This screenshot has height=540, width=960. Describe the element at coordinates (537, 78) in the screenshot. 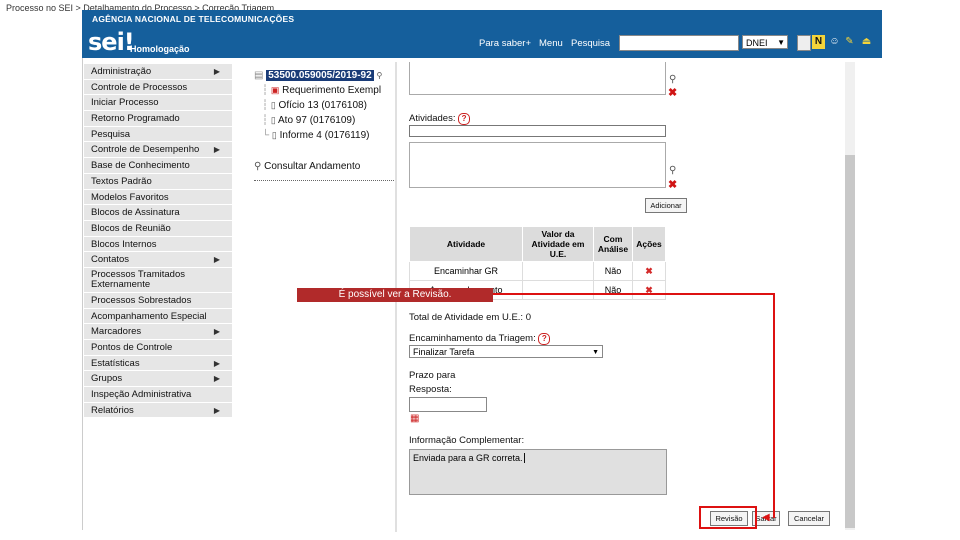

I see `text-area-top` at that location.